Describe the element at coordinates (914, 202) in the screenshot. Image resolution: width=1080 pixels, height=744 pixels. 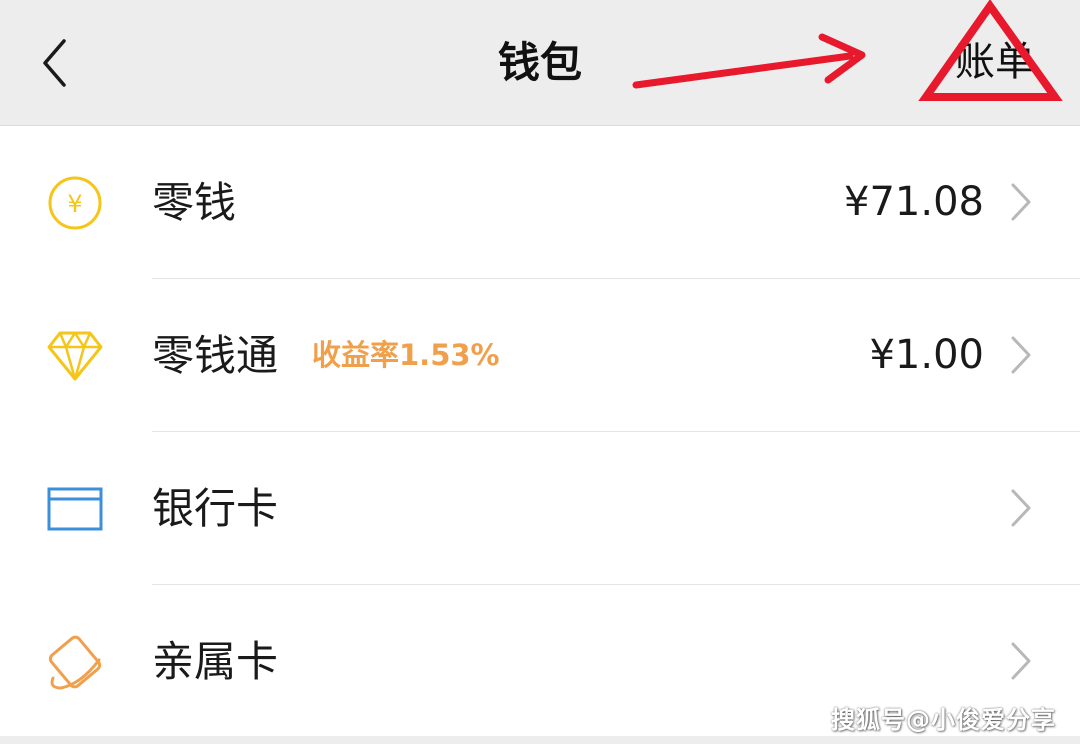
I see `balance-value: ¥71.08` at that location.